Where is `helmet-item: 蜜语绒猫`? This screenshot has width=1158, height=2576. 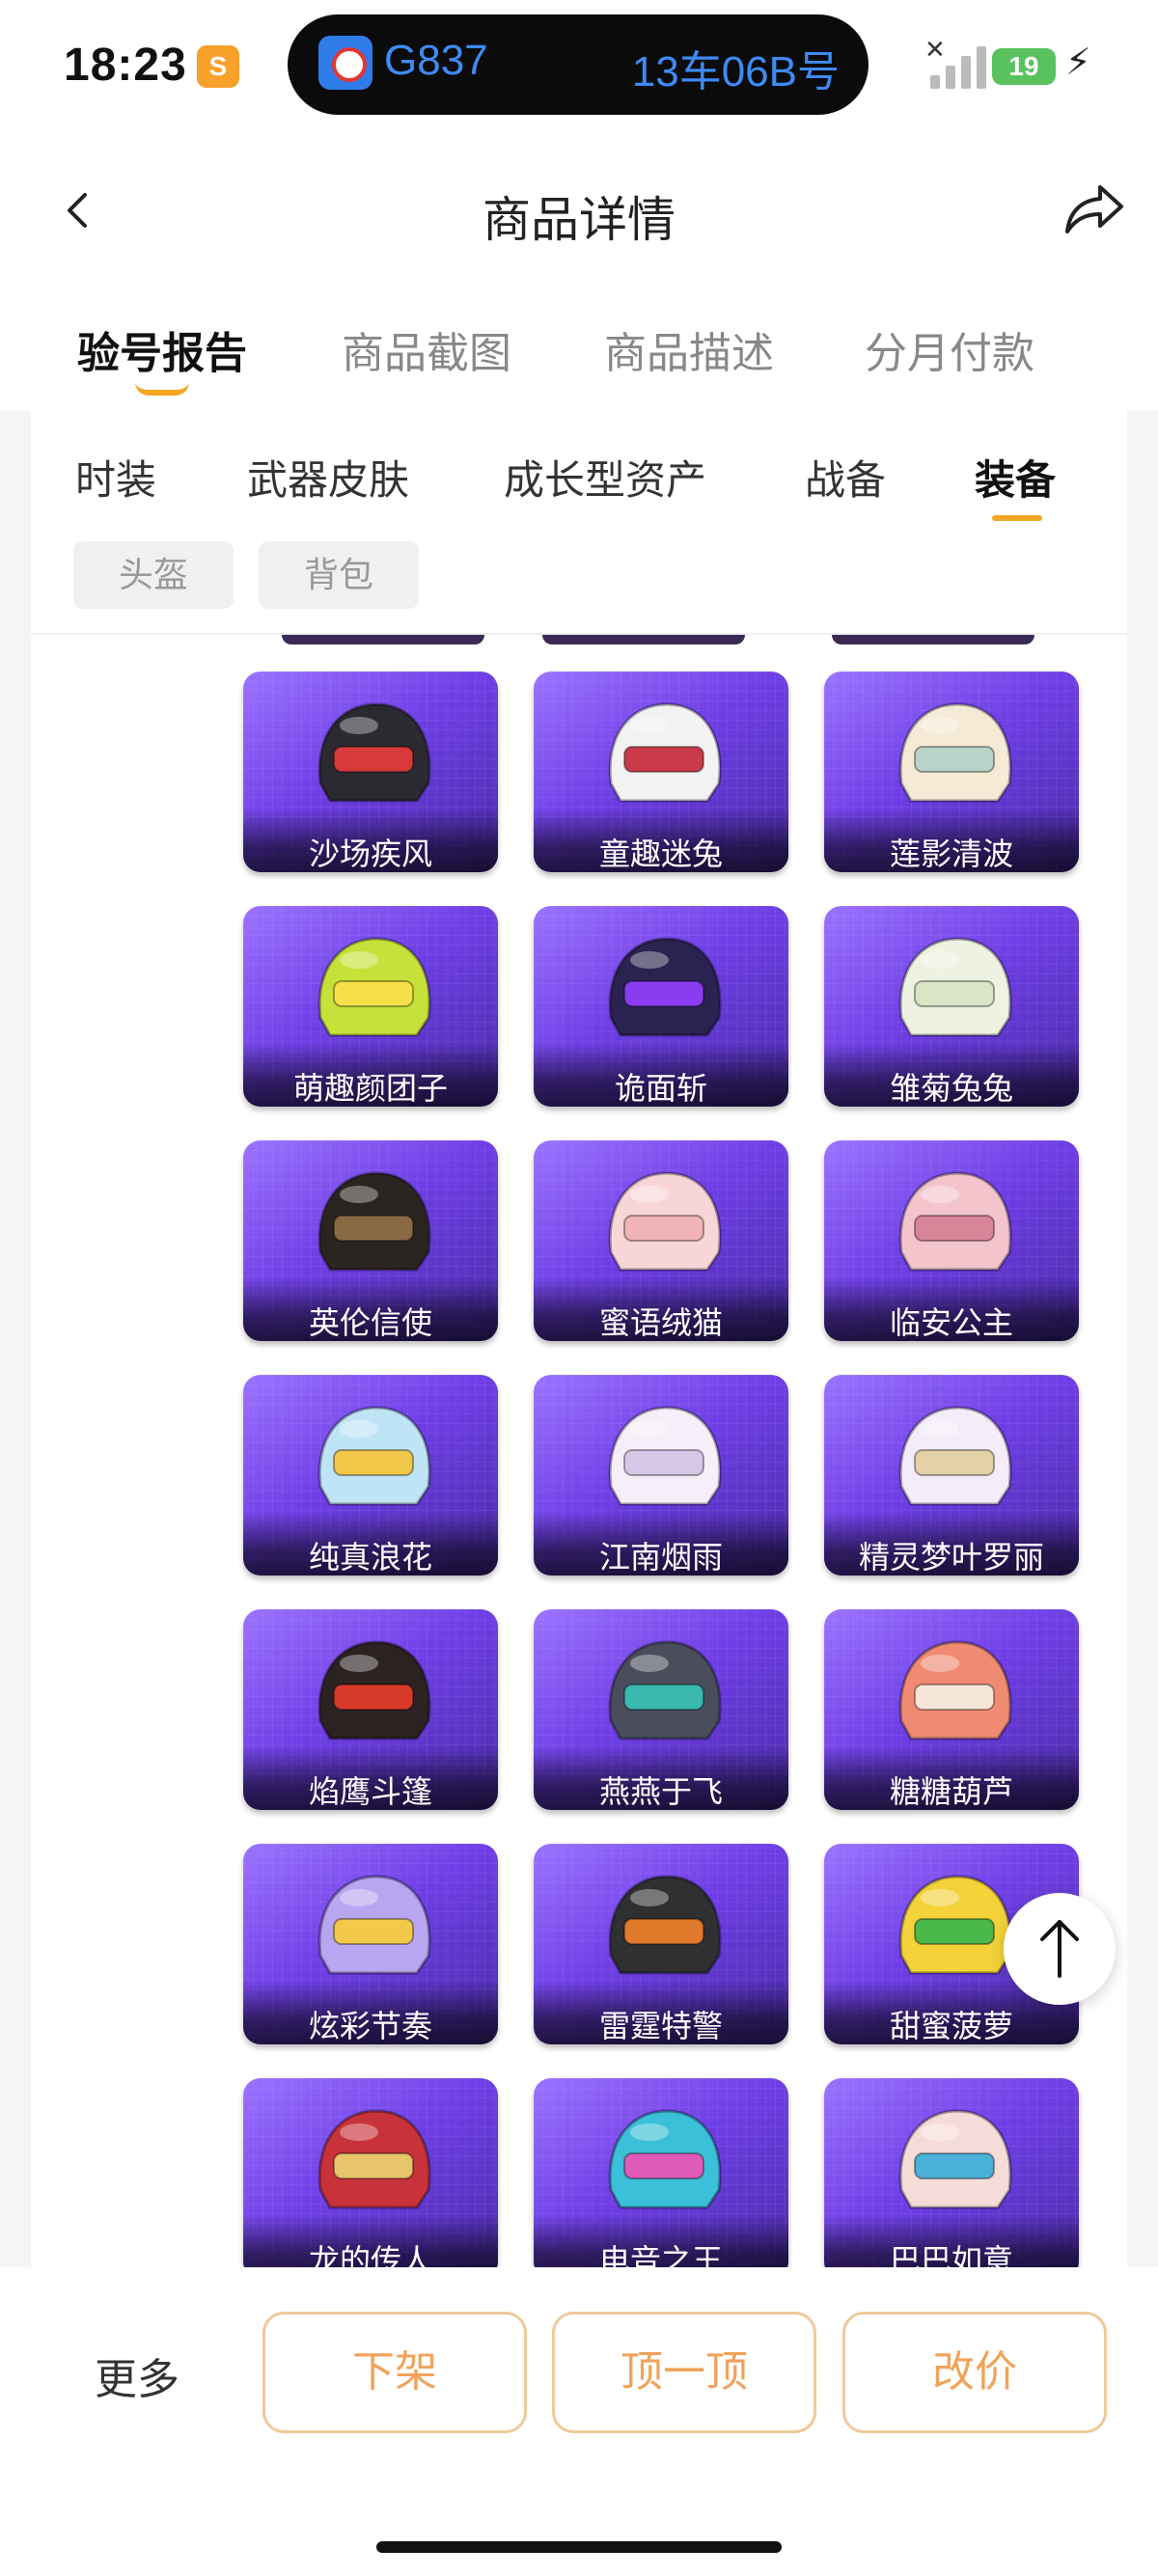
helmet-item: 蜜语绒猫 is located at coordinates (661, 1240).